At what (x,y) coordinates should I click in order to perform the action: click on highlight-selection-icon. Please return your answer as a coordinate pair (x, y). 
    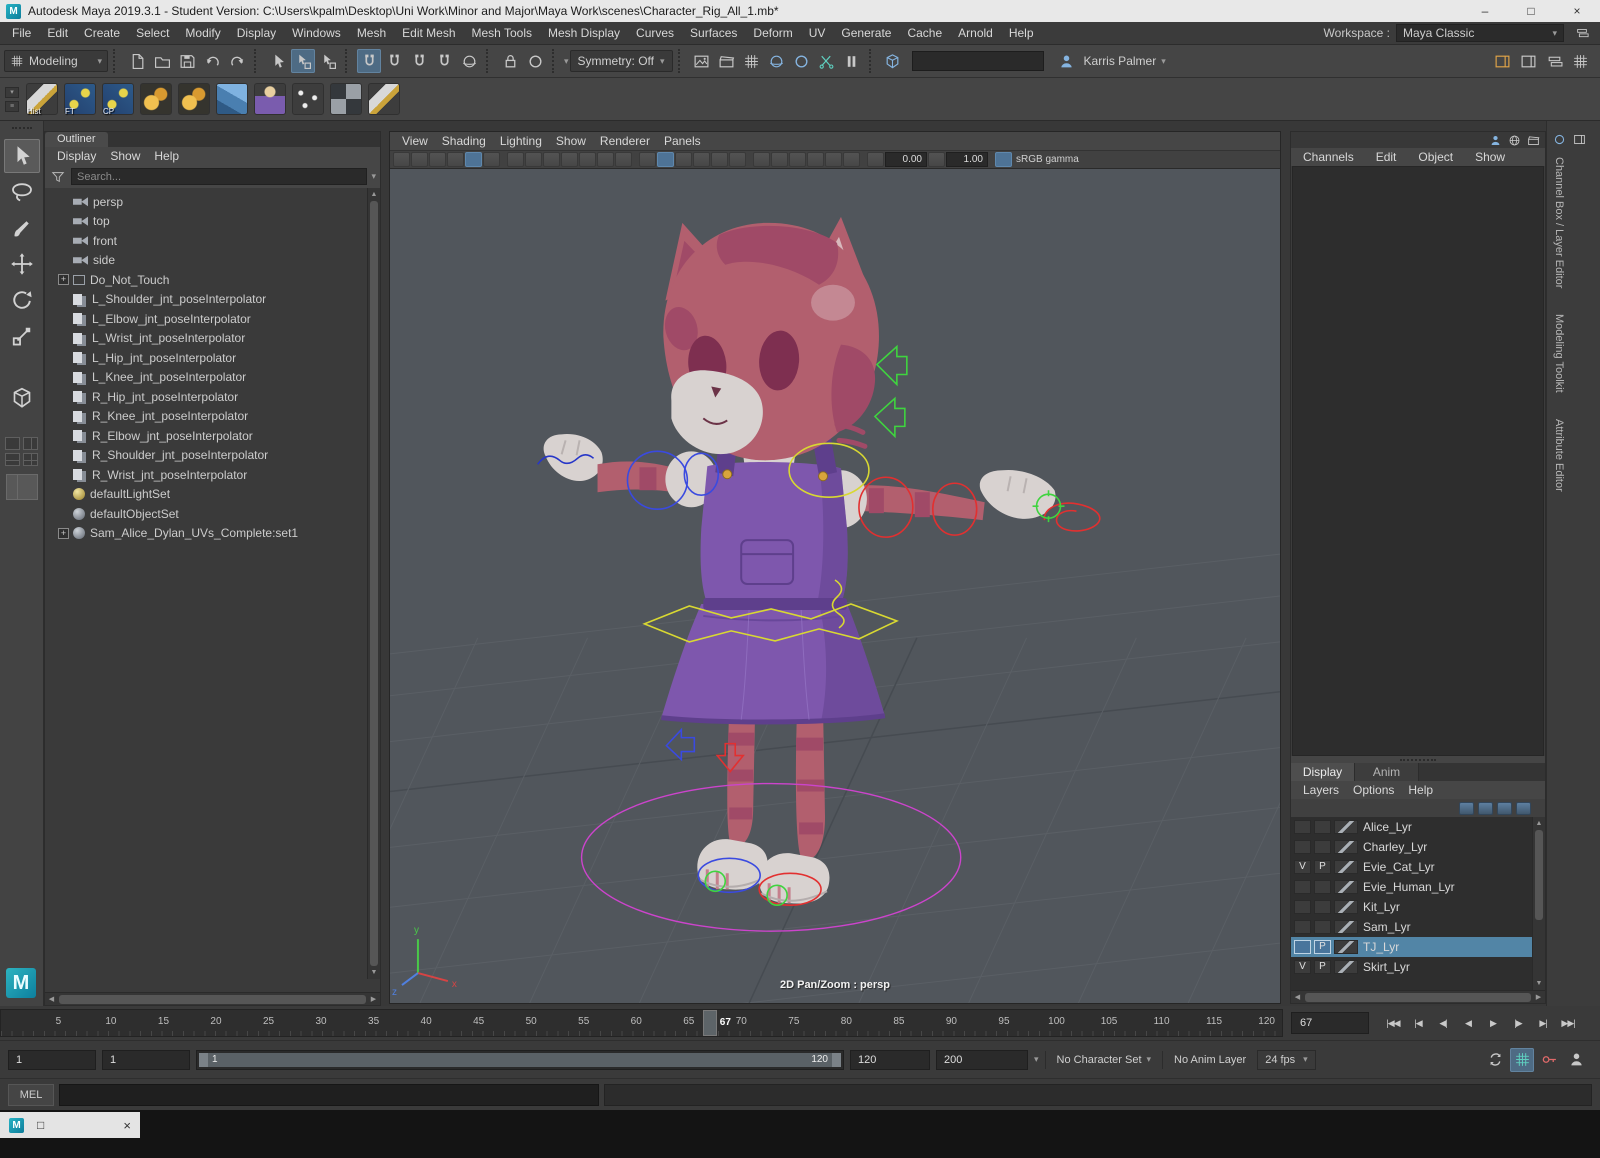
    Looking at the image, I should click on (535, 61).